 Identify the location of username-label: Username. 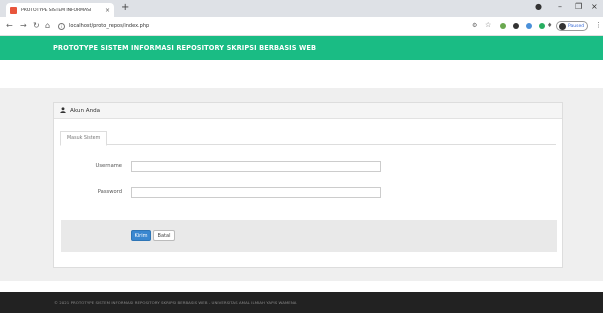
(108, 166).